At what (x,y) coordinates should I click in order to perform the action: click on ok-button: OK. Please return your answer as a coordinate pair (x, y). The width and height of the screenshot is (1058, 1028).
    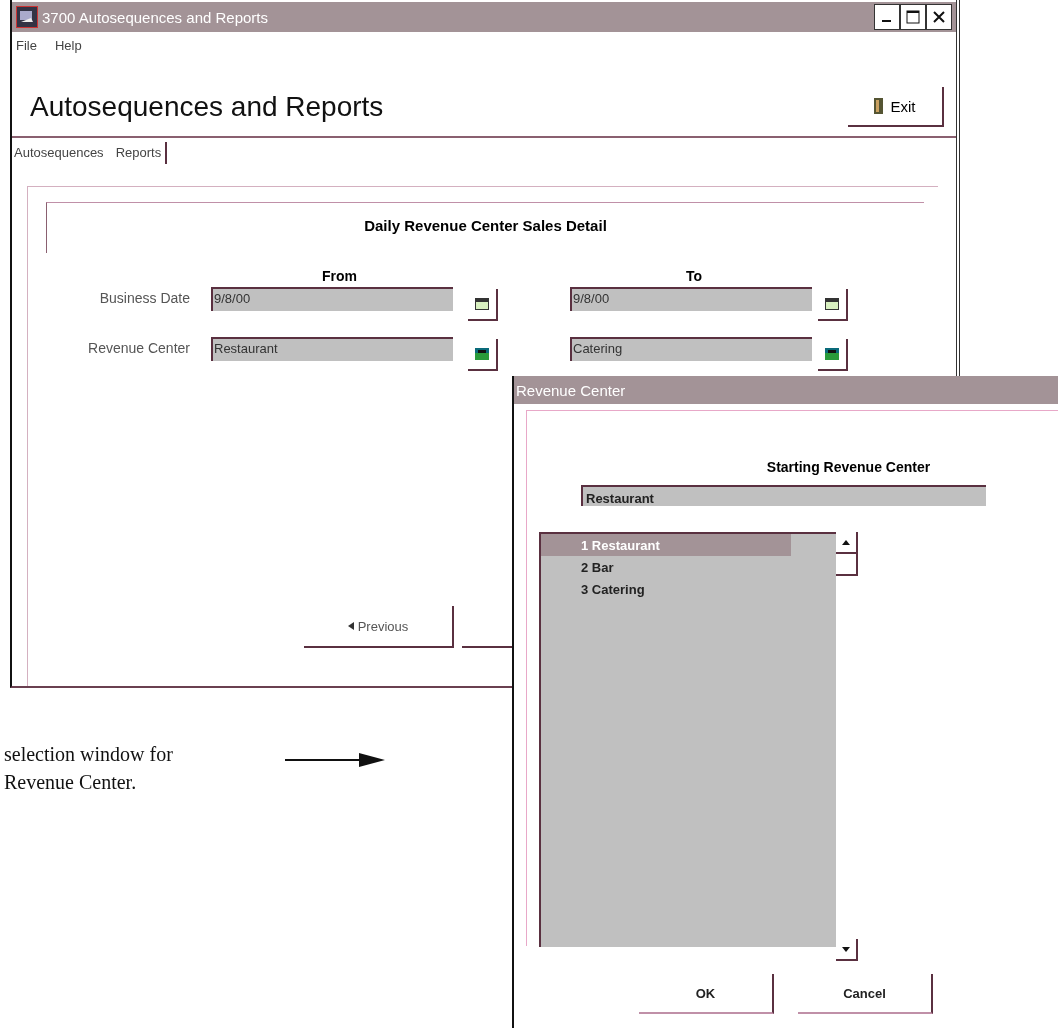
    Looking at the image, I should click on (706, 994).